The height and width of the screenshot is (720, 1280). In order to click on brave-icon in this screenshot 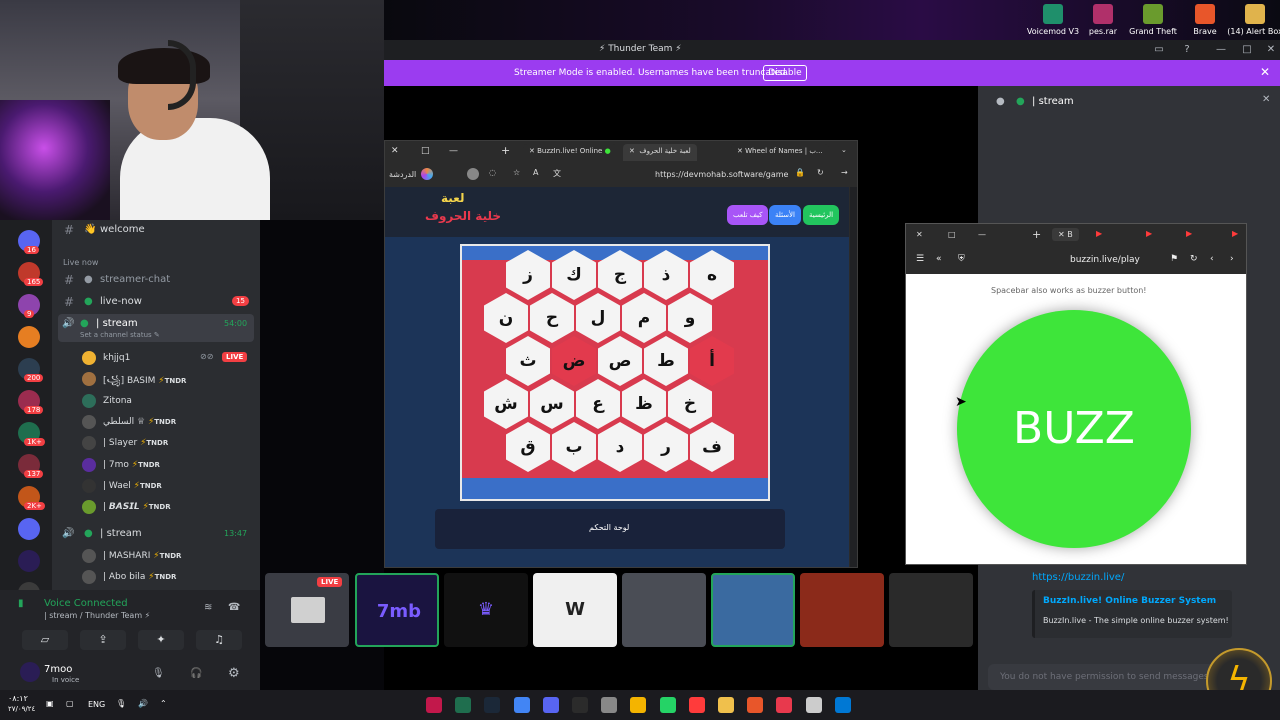, I will do `click(755, 705)`.